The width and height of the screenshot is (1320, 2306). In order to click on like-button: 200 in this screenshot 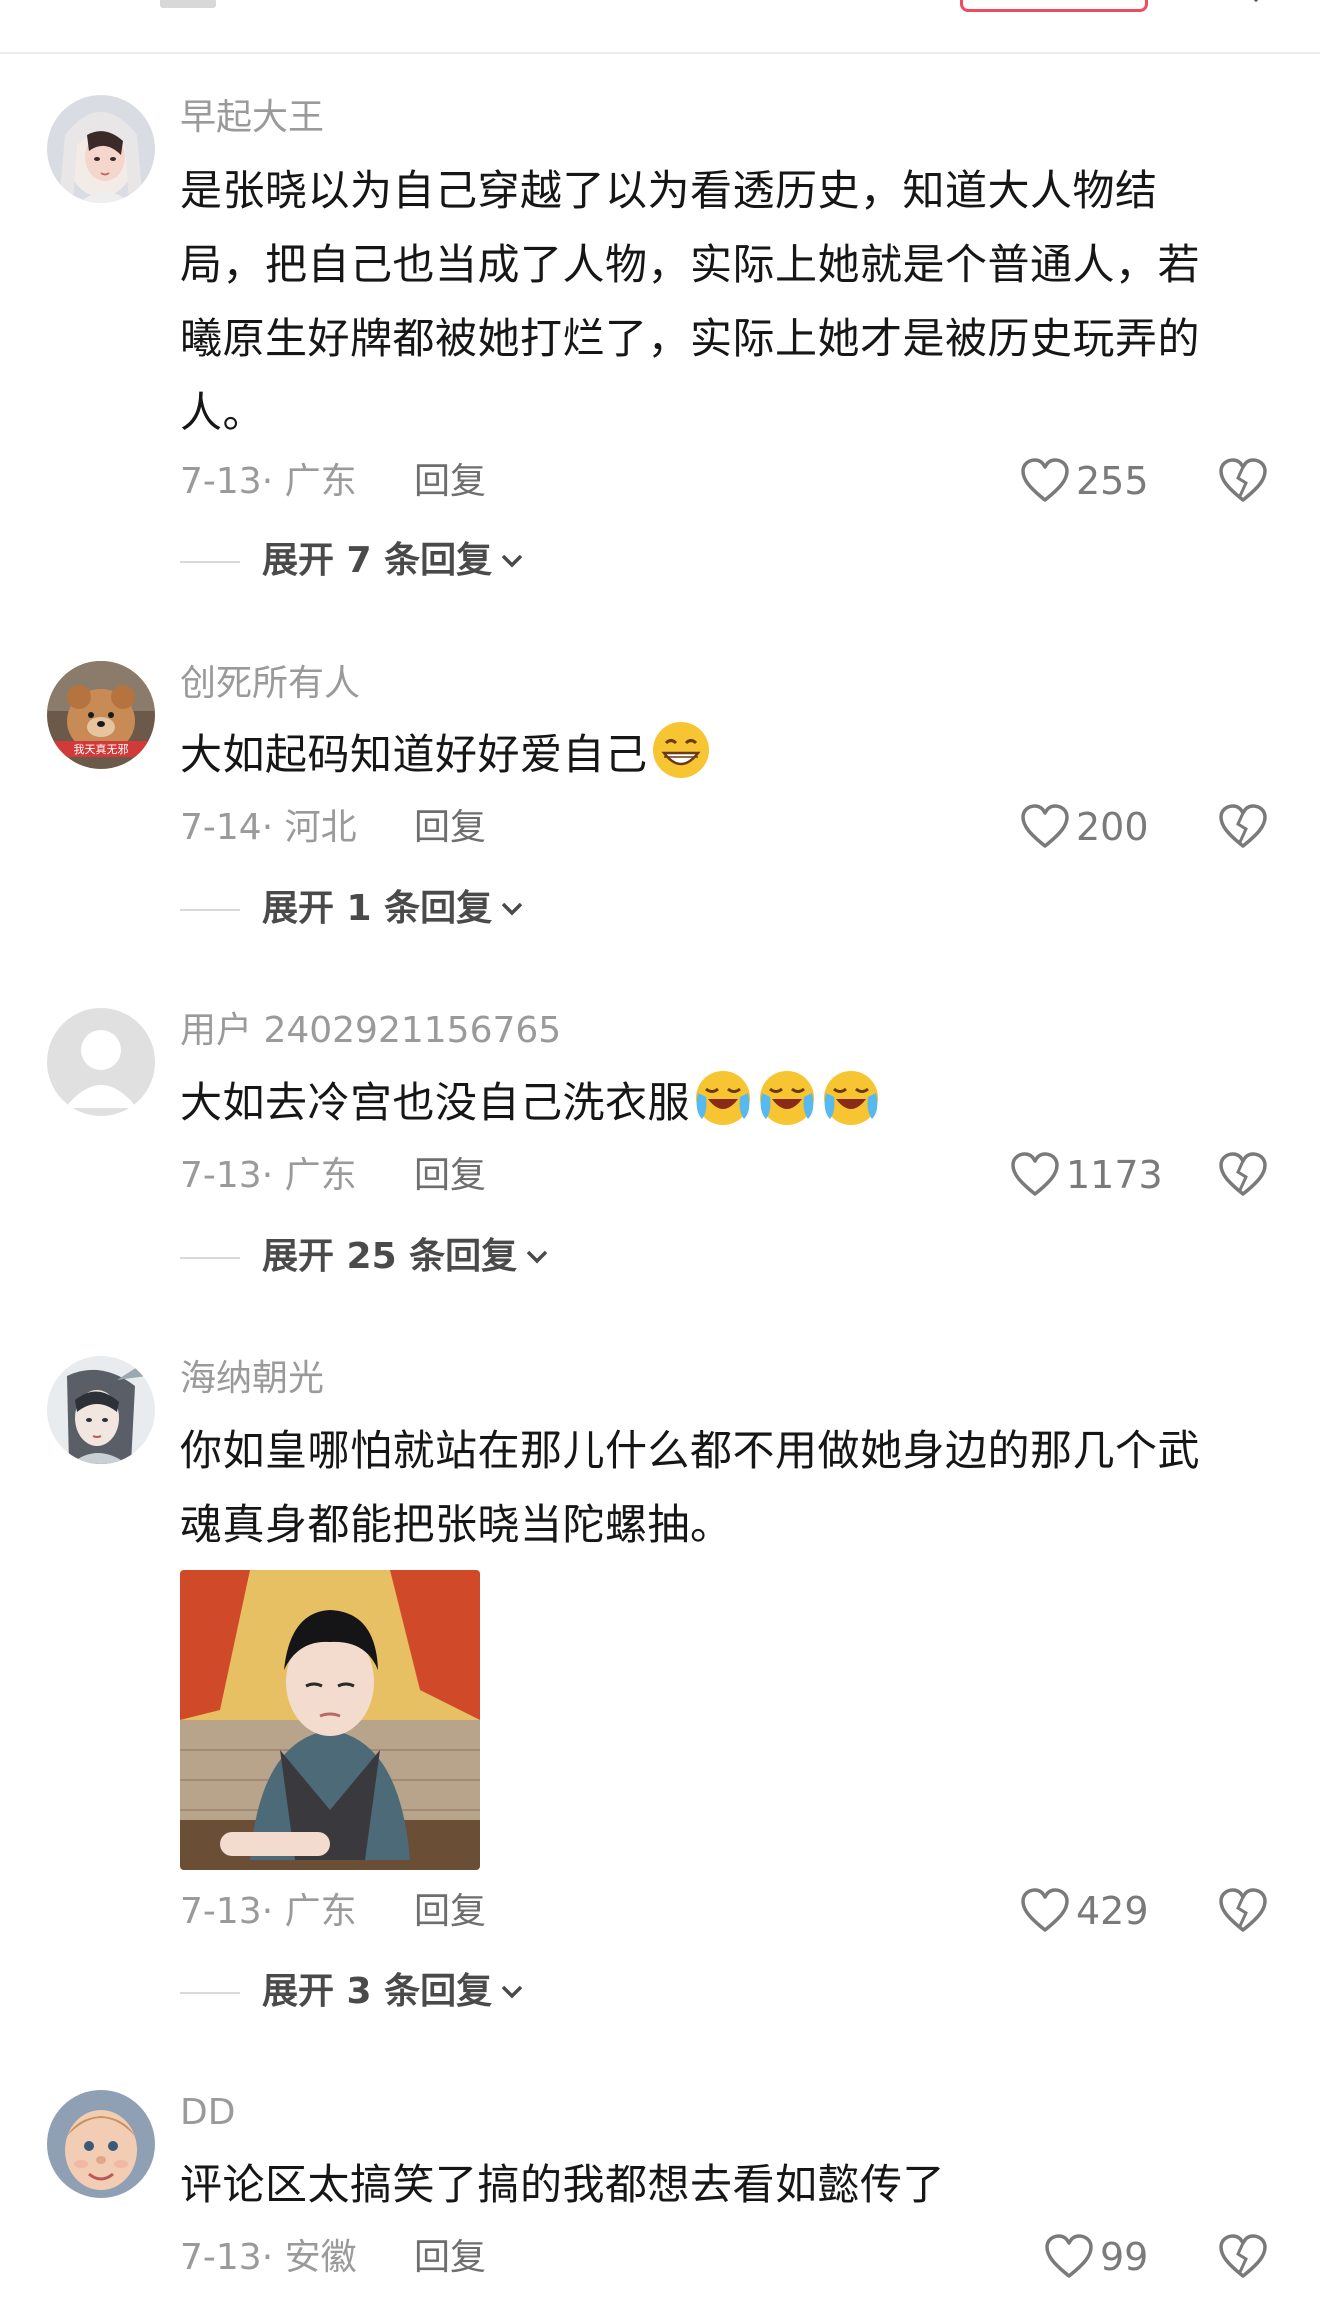, I will do `click(1084, 827)`.